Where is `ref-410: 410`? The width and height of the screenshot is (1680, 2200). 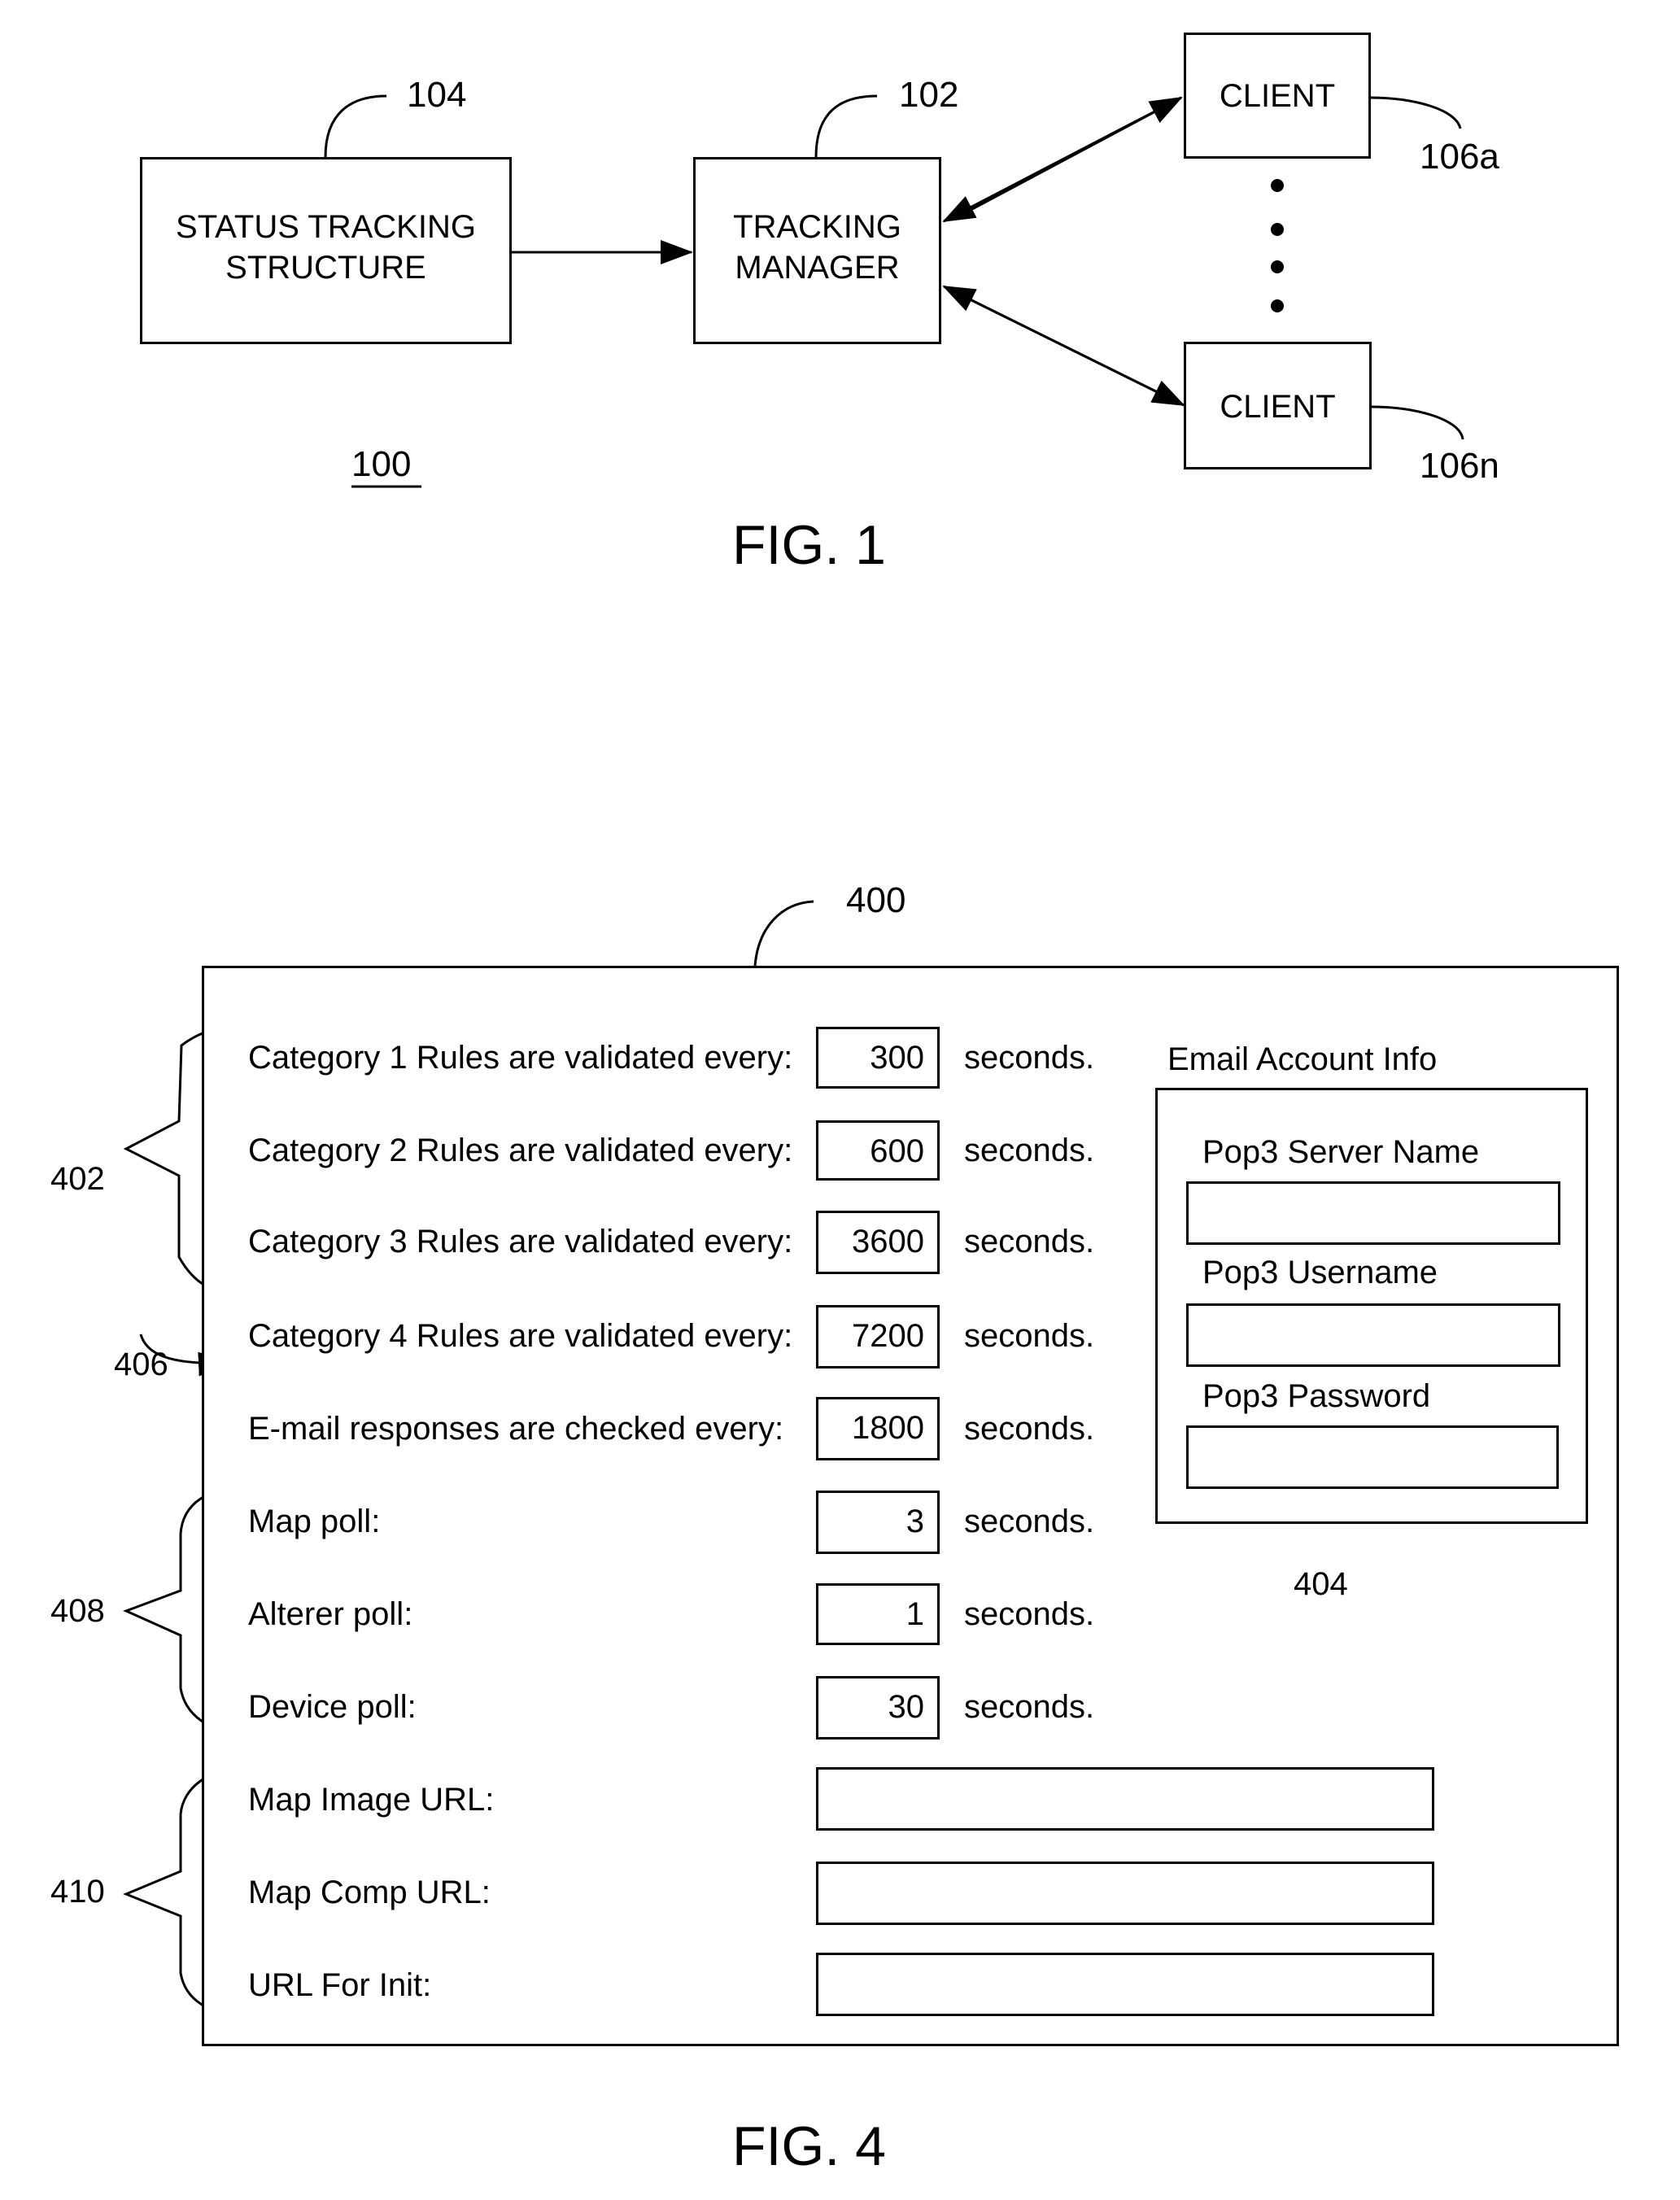
ref-410: 410 is located at coordinates (78, 1892).